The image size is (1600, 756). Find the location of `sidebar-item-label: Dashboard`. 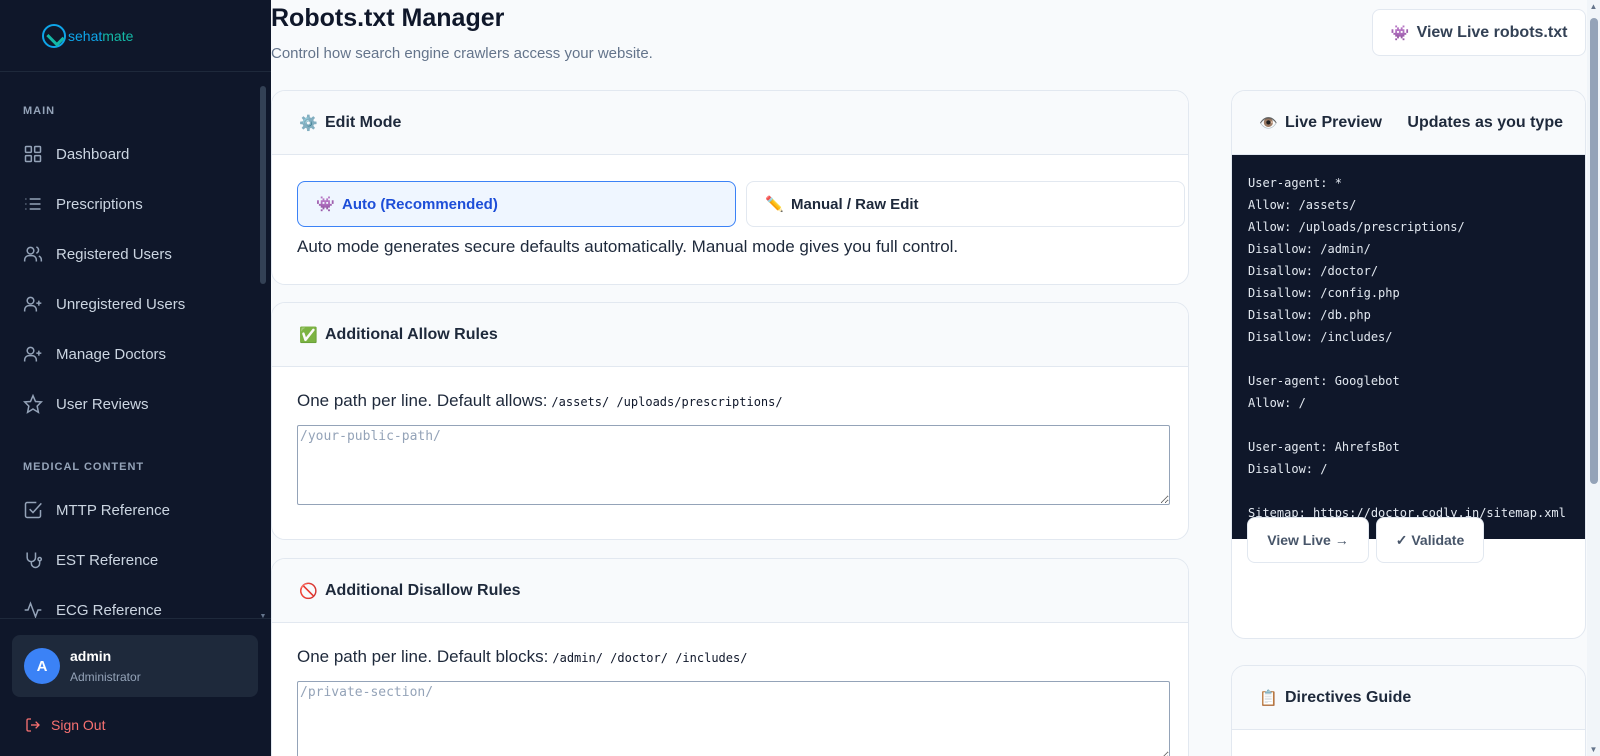

sidebar-item-label: Dashboard is located at coordinates (93, 154).